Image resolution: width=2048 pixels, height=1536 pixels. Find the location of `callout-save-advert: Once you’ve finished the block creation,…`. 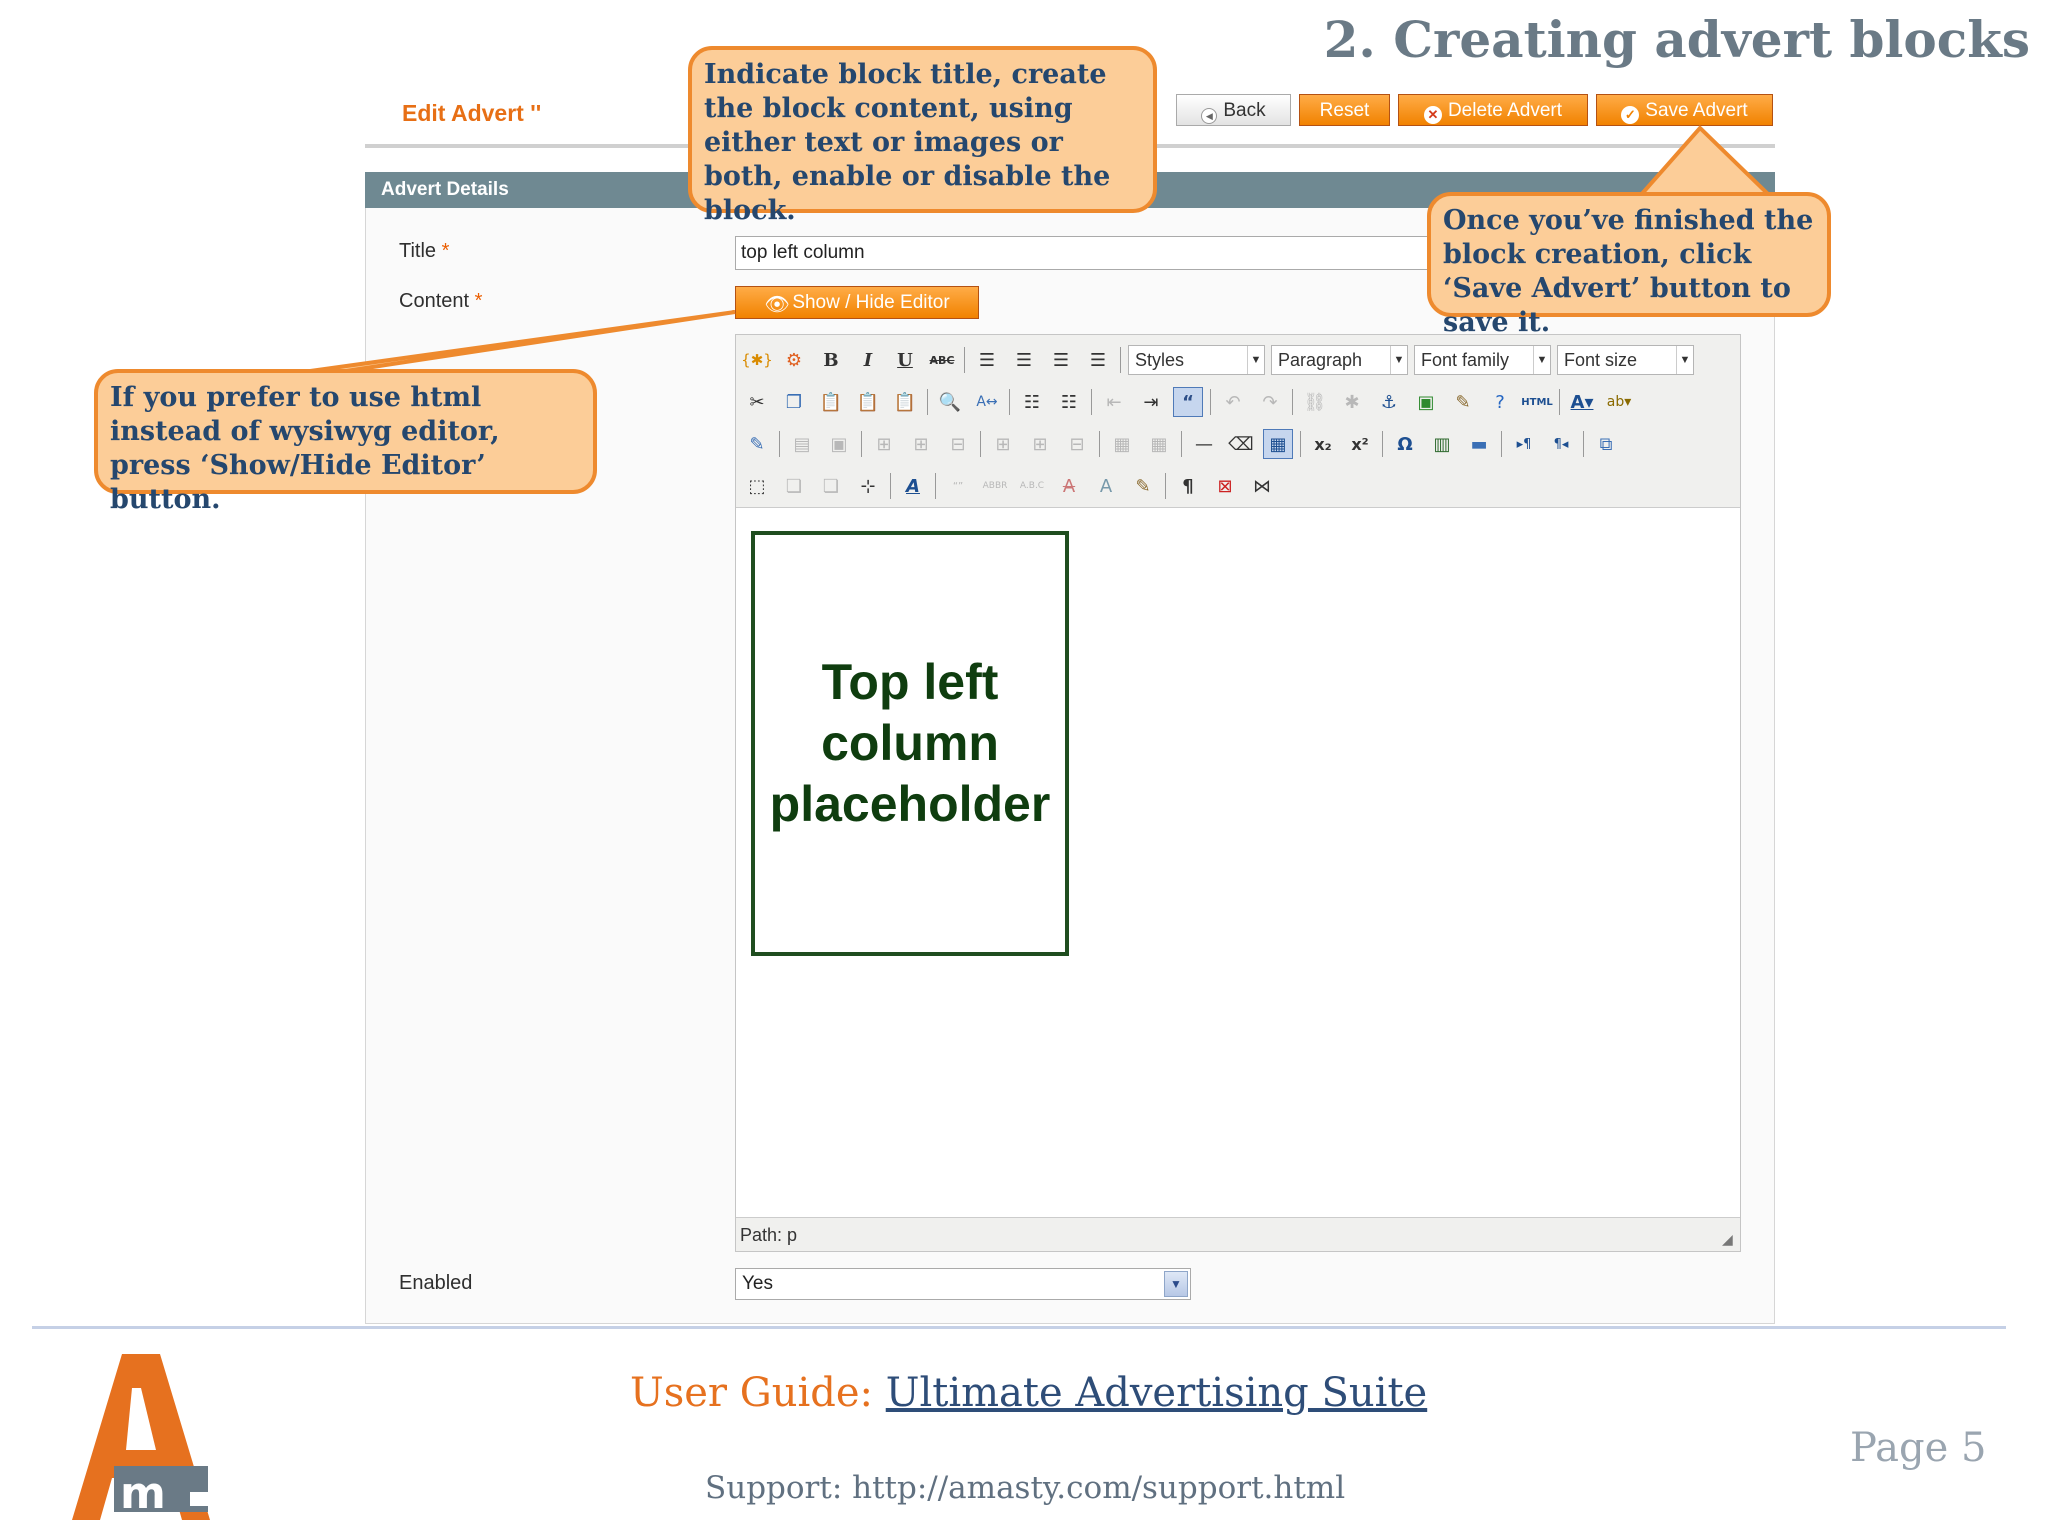

callout-save-advert: Once you’ve finished the block creation,… is located at coordinates (1629, 265).